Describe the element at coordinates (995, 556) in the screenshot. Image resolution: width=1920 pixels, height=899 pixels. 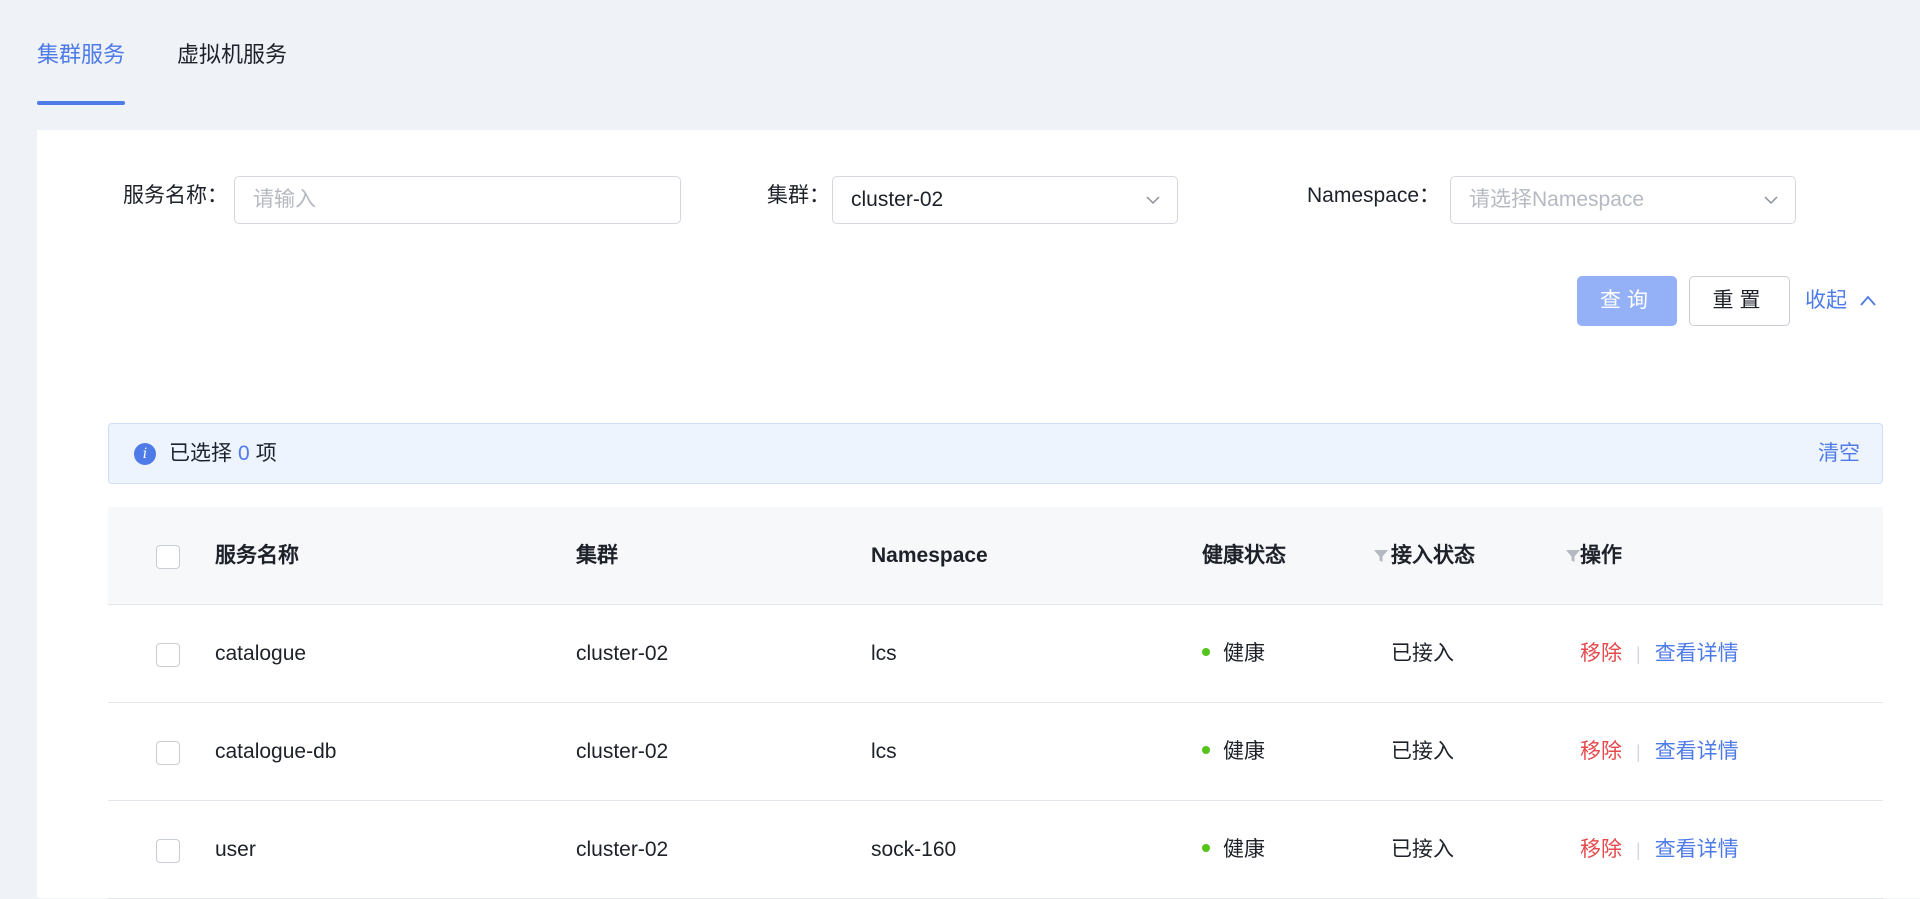
I see `table-header: 服务名称 集群 Namespace 健康状态 接入状态 操作` at that location.